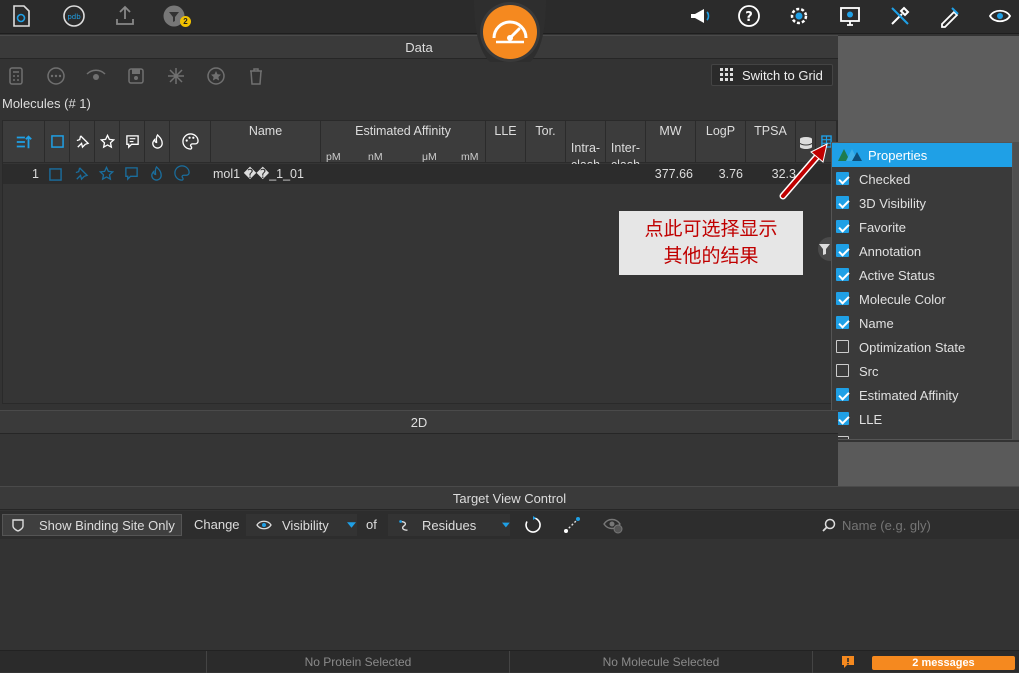  Describe the element at coordinates (217, 524) in the screenshot. I see `change-label: Change` at that location.